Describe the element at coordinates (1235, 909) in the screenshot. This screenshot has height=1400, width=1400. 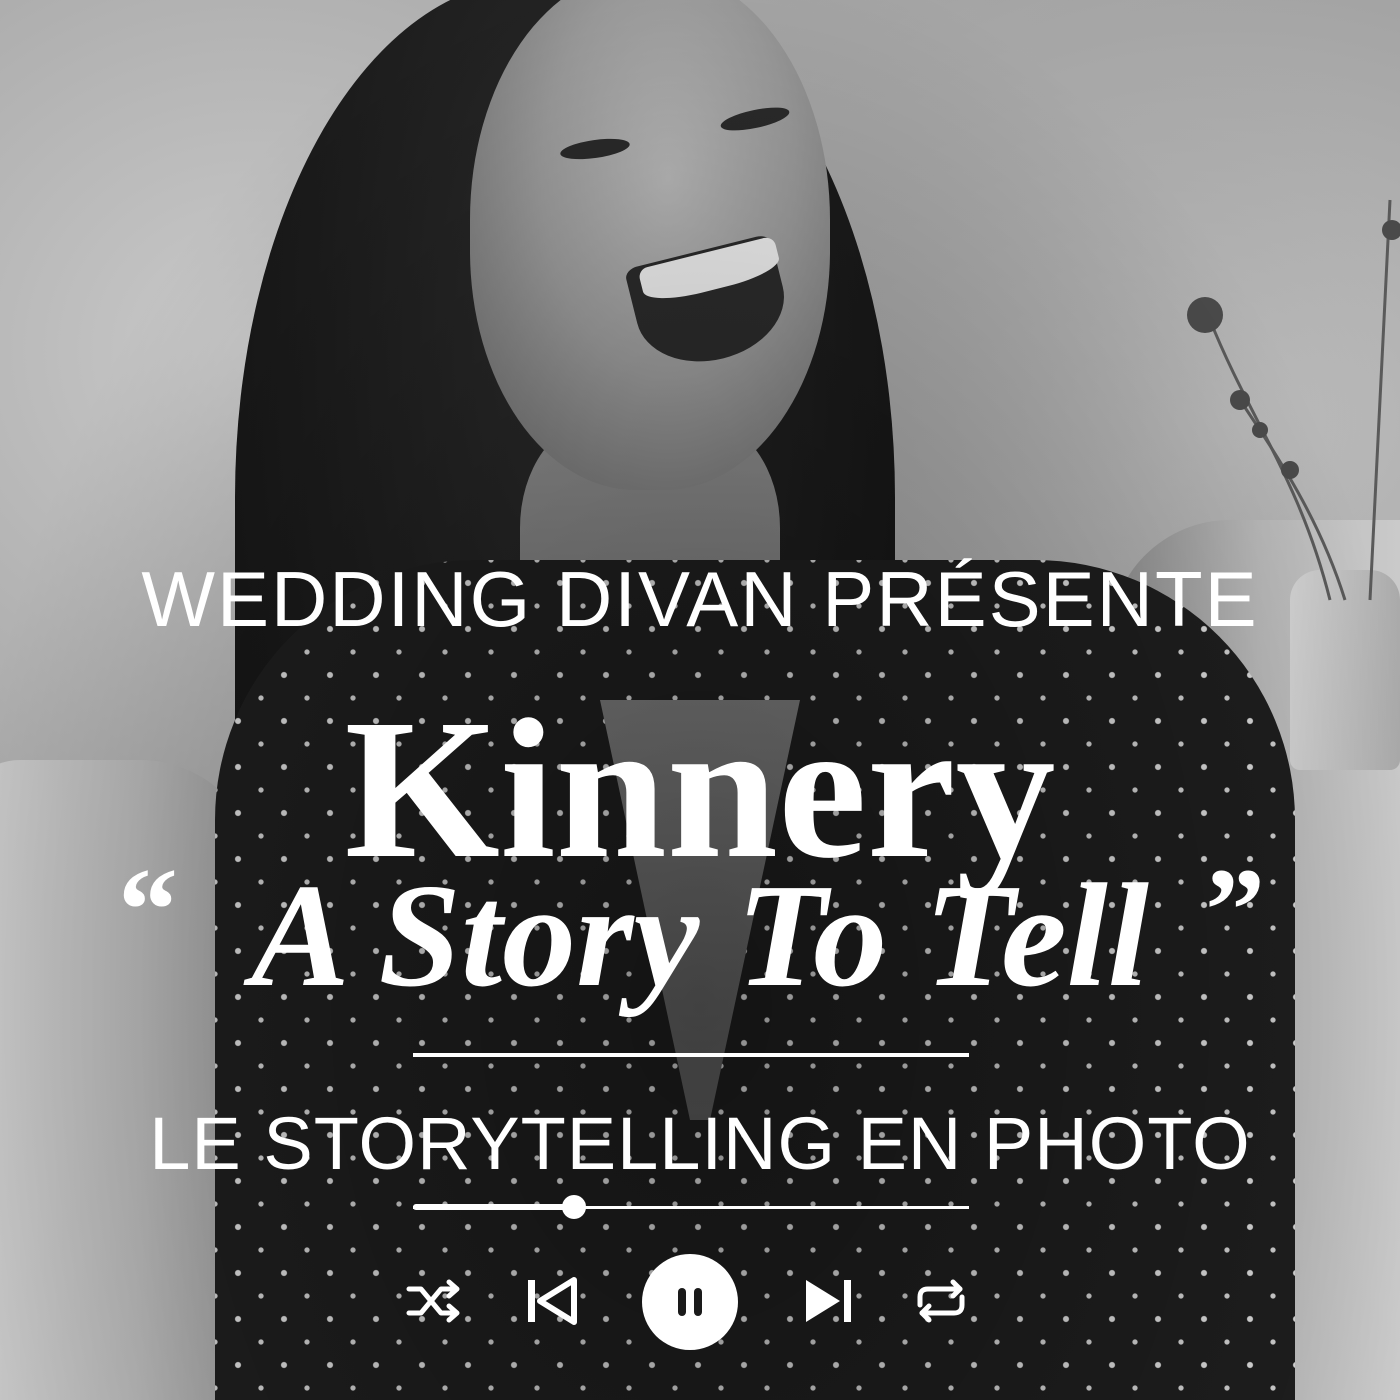
I see `close-quote: ”` at that location.